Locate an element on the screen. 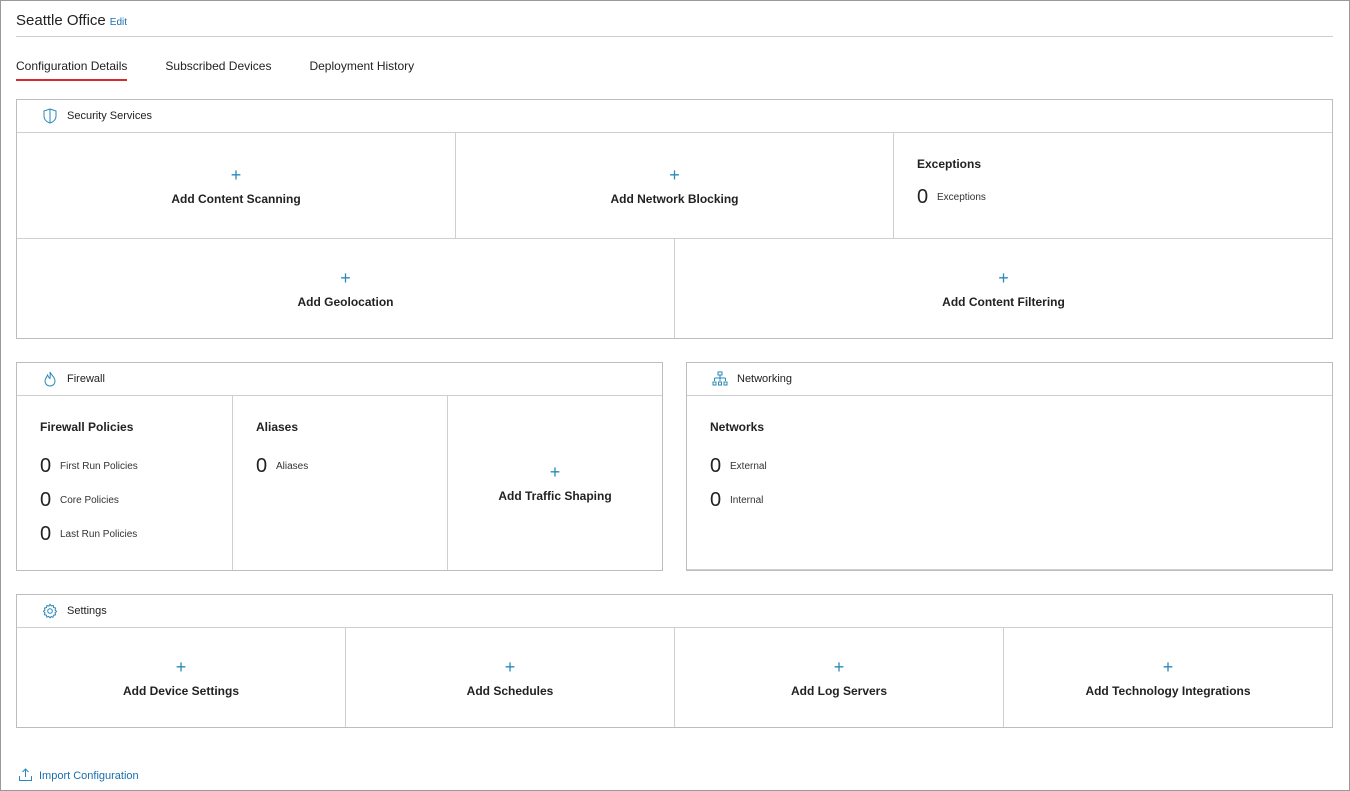  add-schedules-label: Add Schedules is located at coordinates (510, 690).